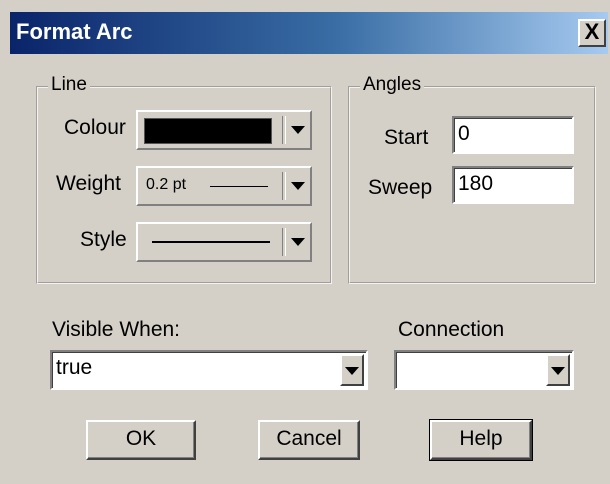 The image size is (610, 484). What do you see at coordinates (513, 135) in the screenshot?
I see `start-input: 0` at bounding box center [513, 135].